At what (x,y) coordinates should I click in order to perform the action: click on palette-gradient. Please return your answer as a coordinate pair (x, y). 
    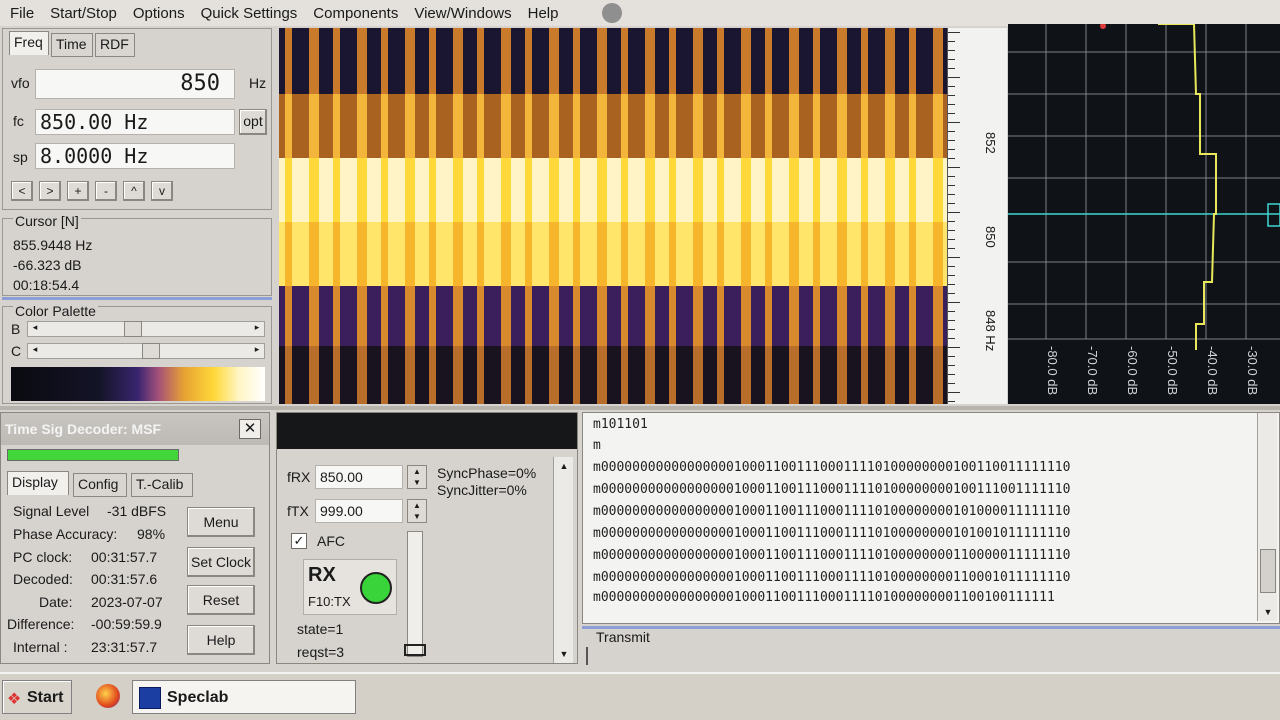
    Looking at the image, I should click on (138, 384).